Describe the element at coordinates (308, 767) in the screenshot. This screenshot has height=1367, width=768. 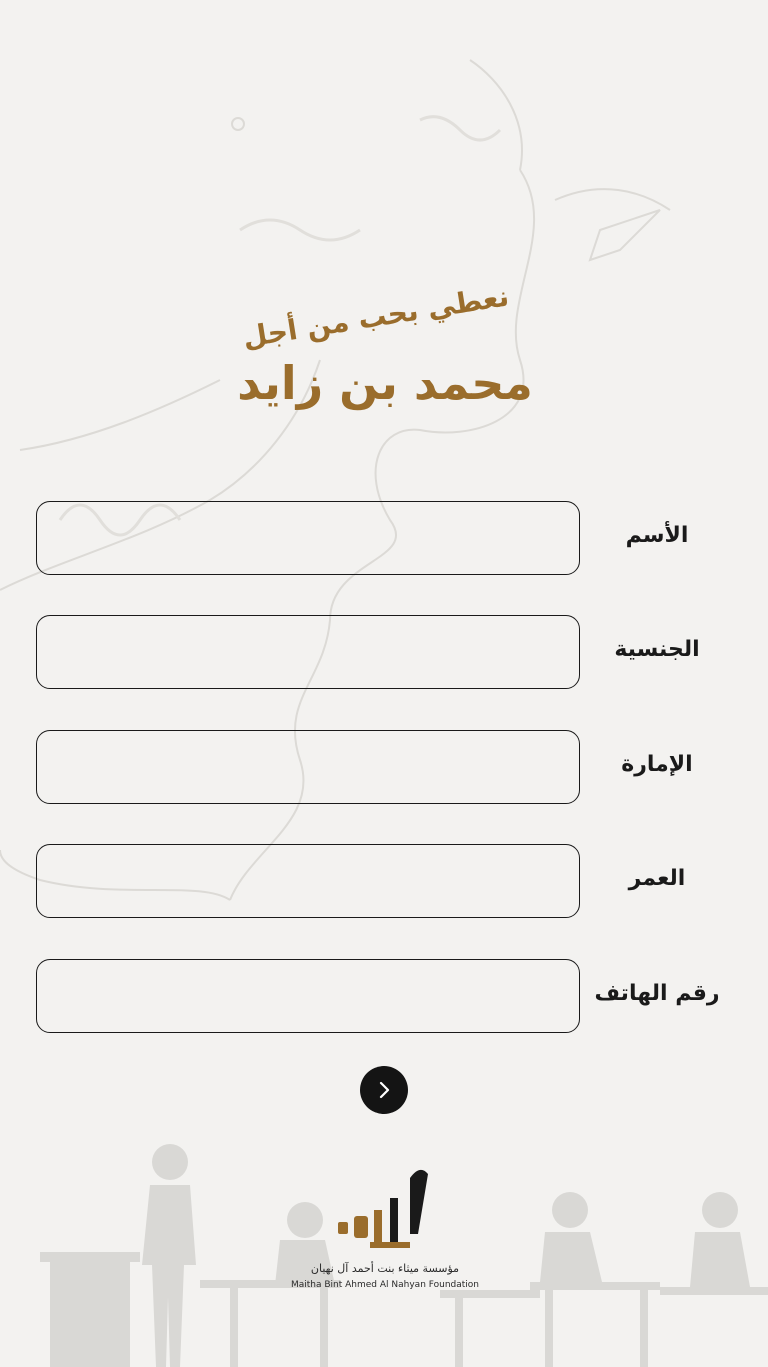
I see `emirate-input` at that location.